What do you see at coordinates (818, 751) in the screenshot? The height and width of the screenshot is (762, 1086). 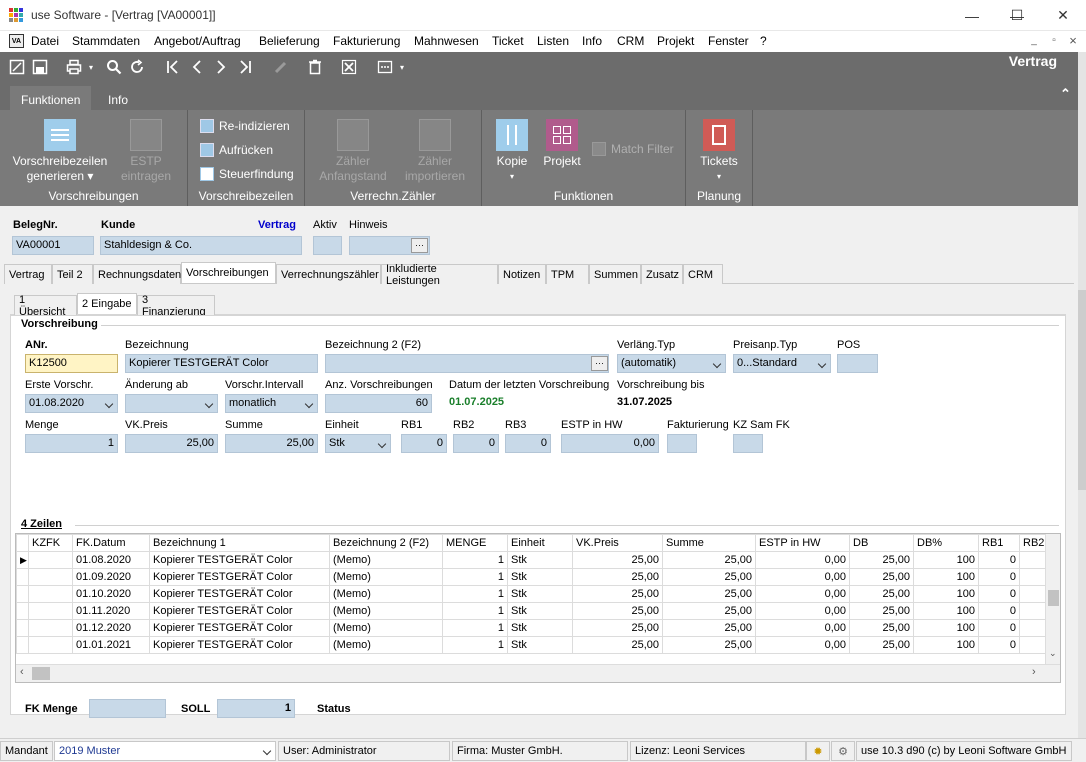 I see `lightbulb-icon: ✹` at bounding box center [818, 751].